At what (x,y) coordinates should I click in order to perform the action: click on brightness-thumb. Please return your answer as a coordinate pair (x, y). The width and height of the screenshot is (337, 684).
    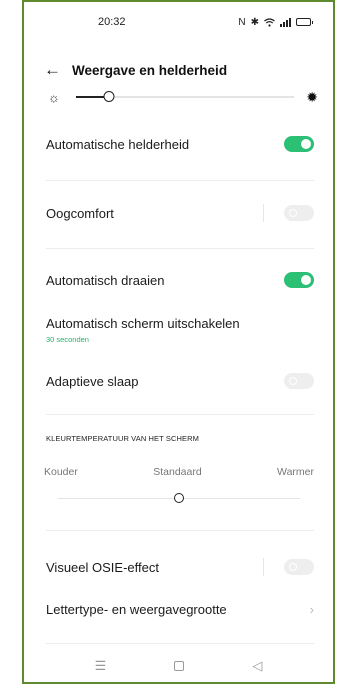
    Looking at the image, I should click on (109, 96).